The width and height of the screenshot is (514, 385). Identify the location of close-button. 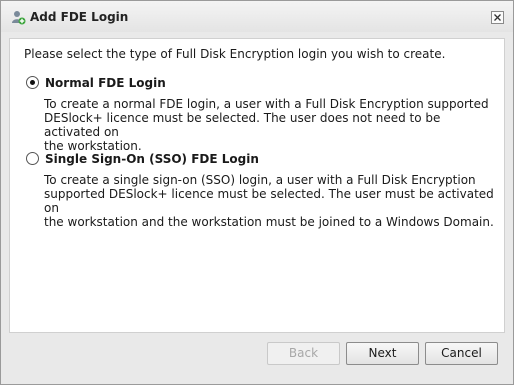
(497, 17).